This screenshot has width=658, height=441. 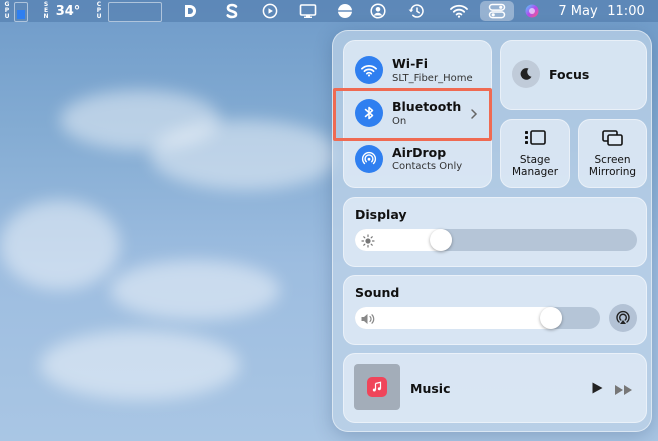 I want to click on stage-manager-icon, so click(x=535, y=140).